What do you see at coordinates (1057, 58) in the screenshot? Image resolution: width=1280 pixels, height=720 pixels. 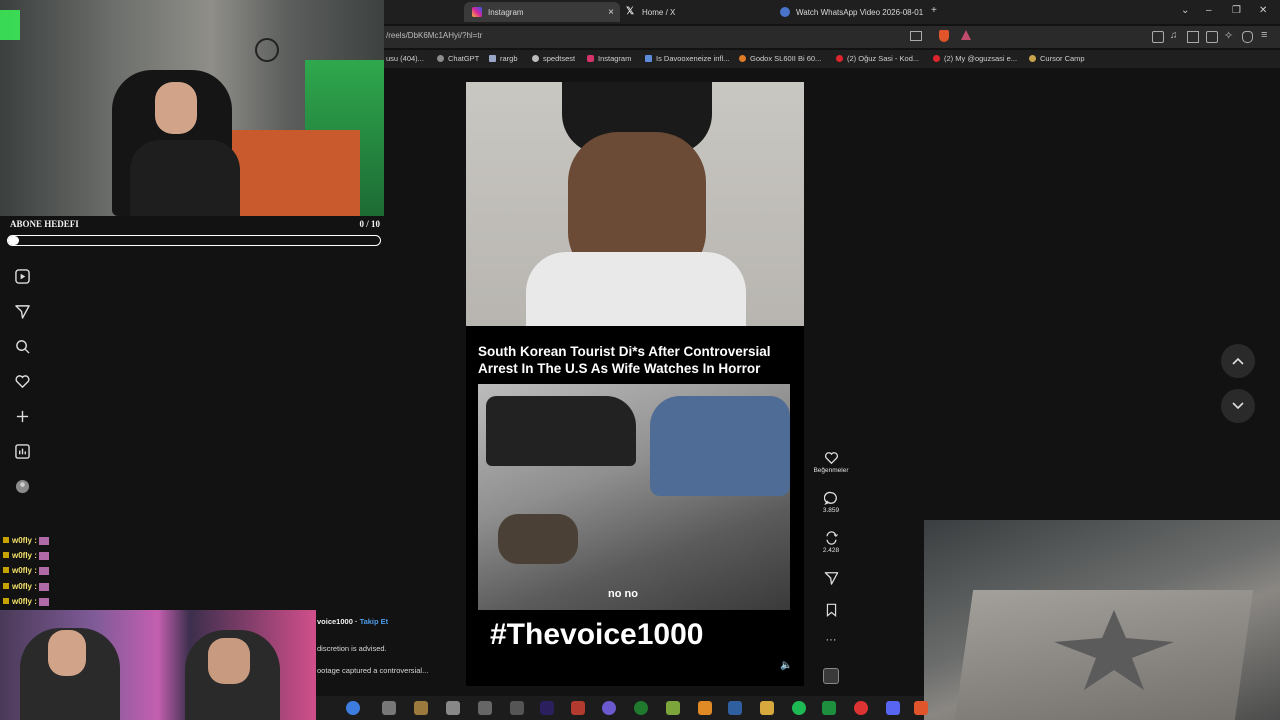 I see `bookmark-item: Cursor Camp` at bounding box center [1057, 58].